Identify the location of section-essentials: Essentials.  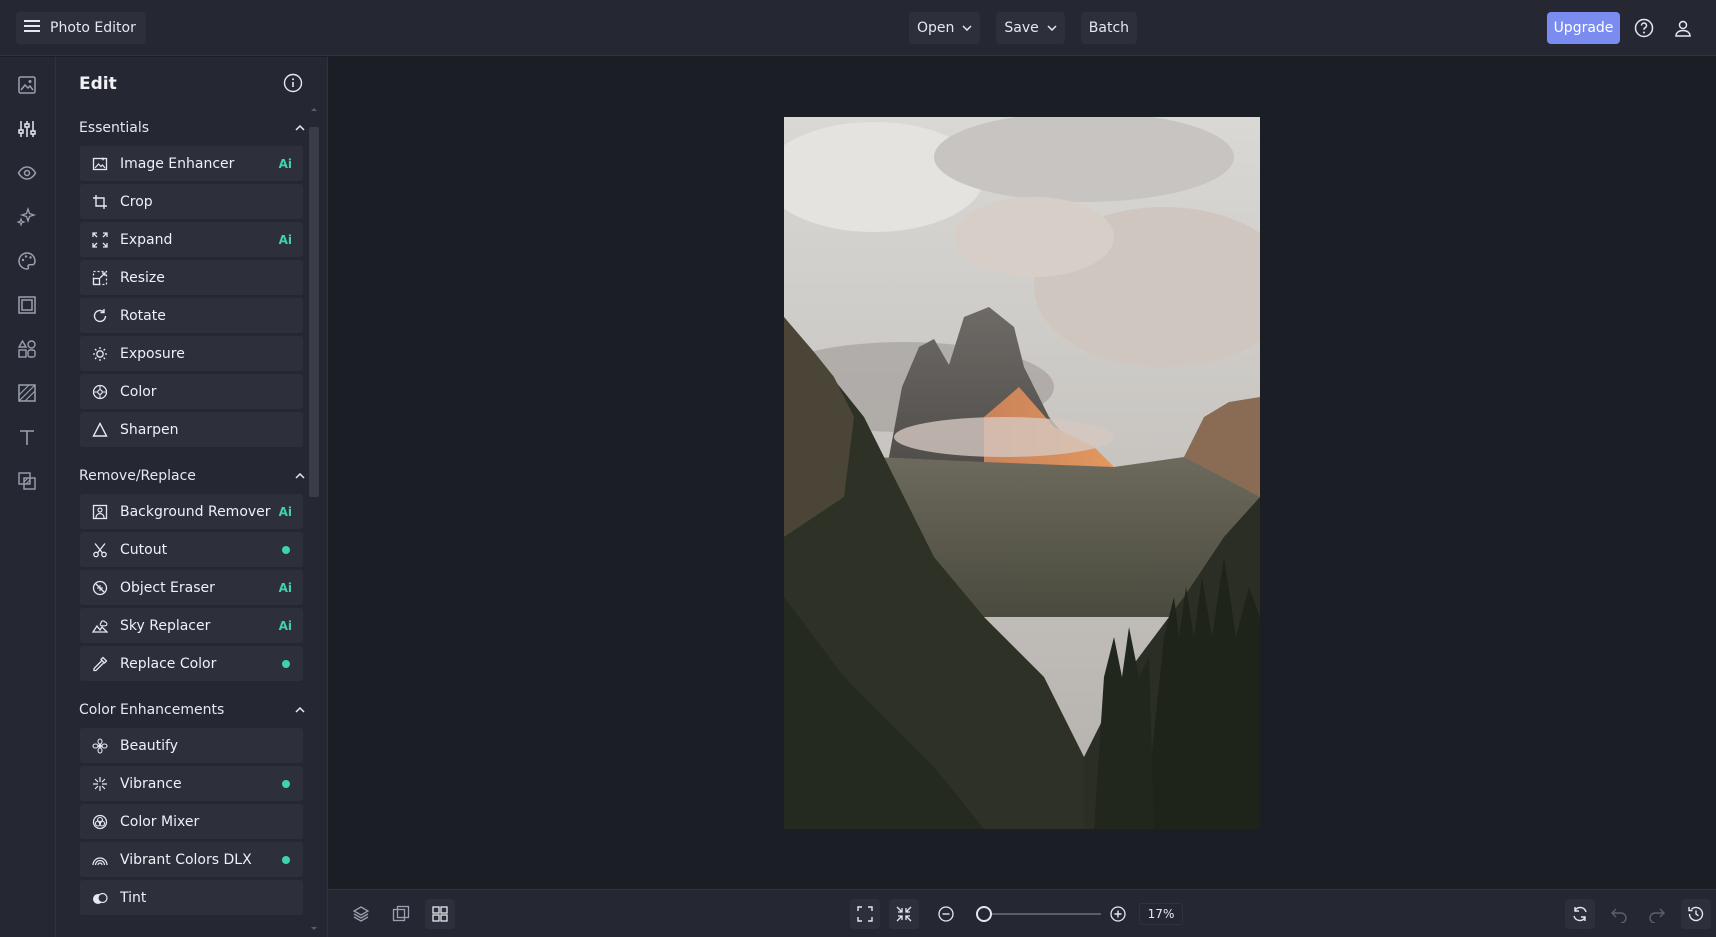
(192, 128).